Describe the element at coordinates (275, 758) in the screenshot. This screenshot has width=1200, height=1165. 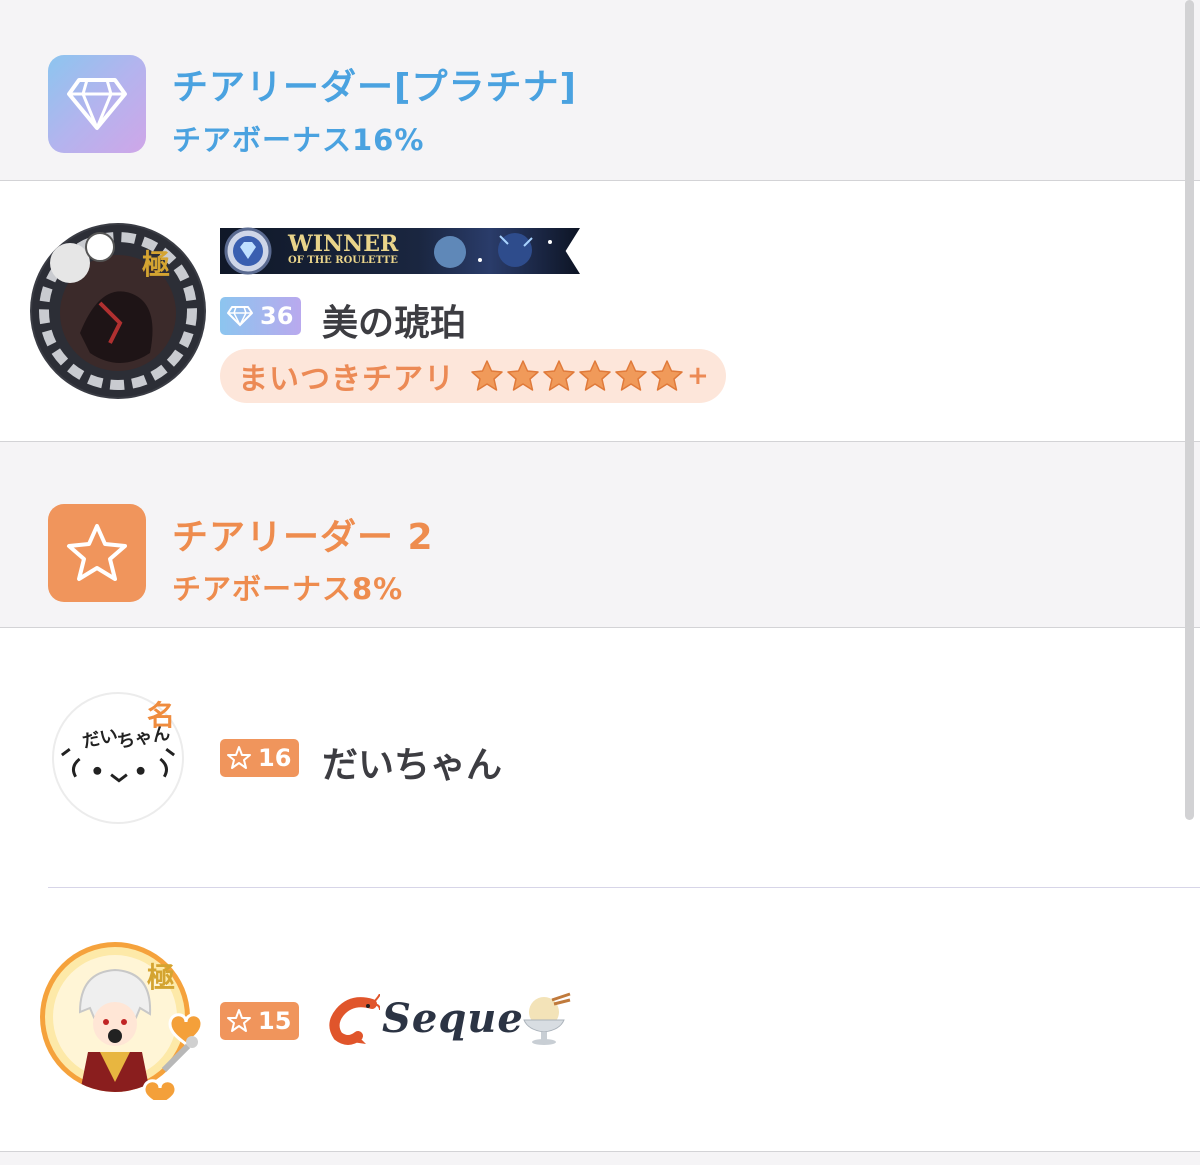
I see `rank-level: 16` at that location.